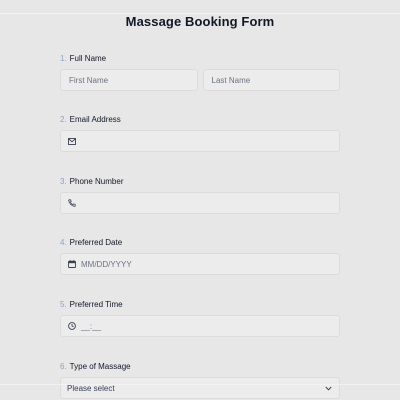 The image size is (400, 400). I want to click on page-title: Massage Booking Form, so click(200, 21).